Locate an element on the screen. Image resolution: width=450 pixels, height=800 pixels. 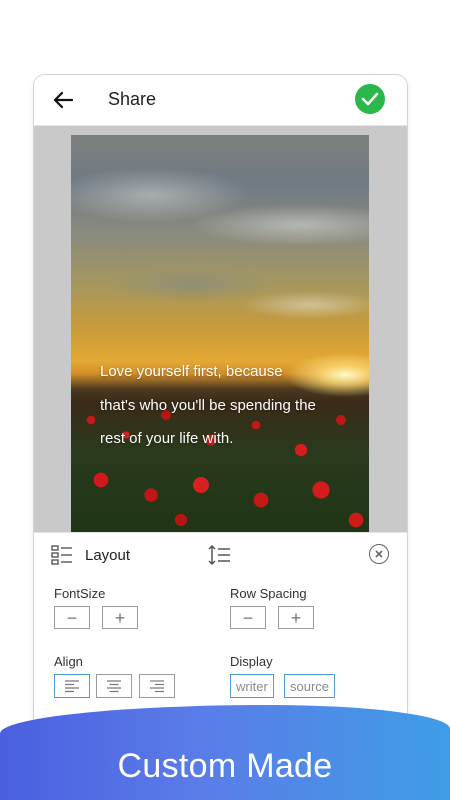
back-button is located at coordinates (63, 100).